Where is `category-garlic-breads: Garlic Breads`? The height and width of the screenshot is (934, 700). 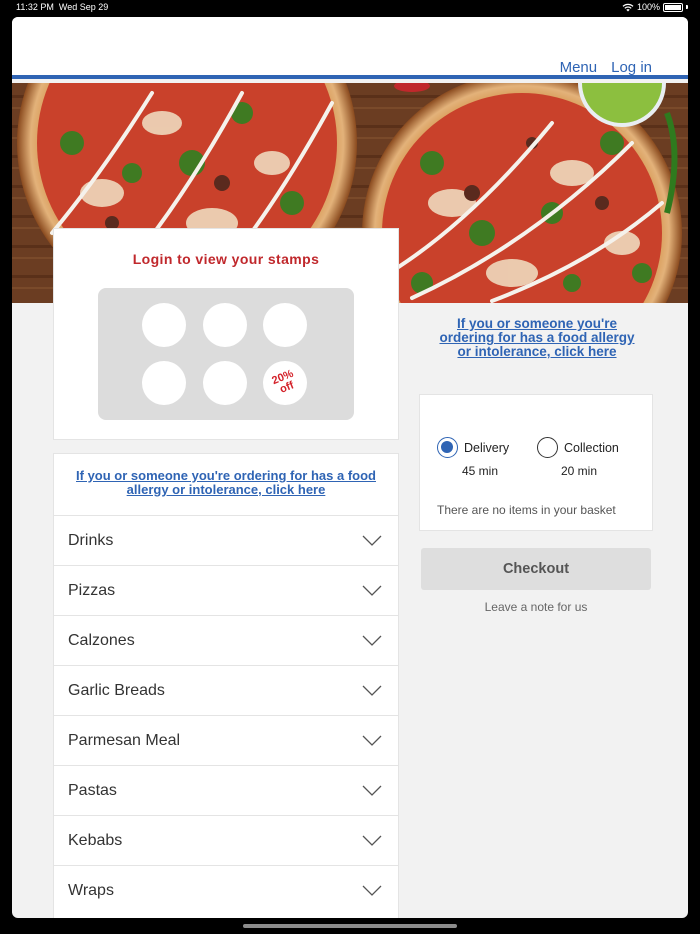 category-garlic-breads: Garlic Breads is located at coordinates (226, 690).